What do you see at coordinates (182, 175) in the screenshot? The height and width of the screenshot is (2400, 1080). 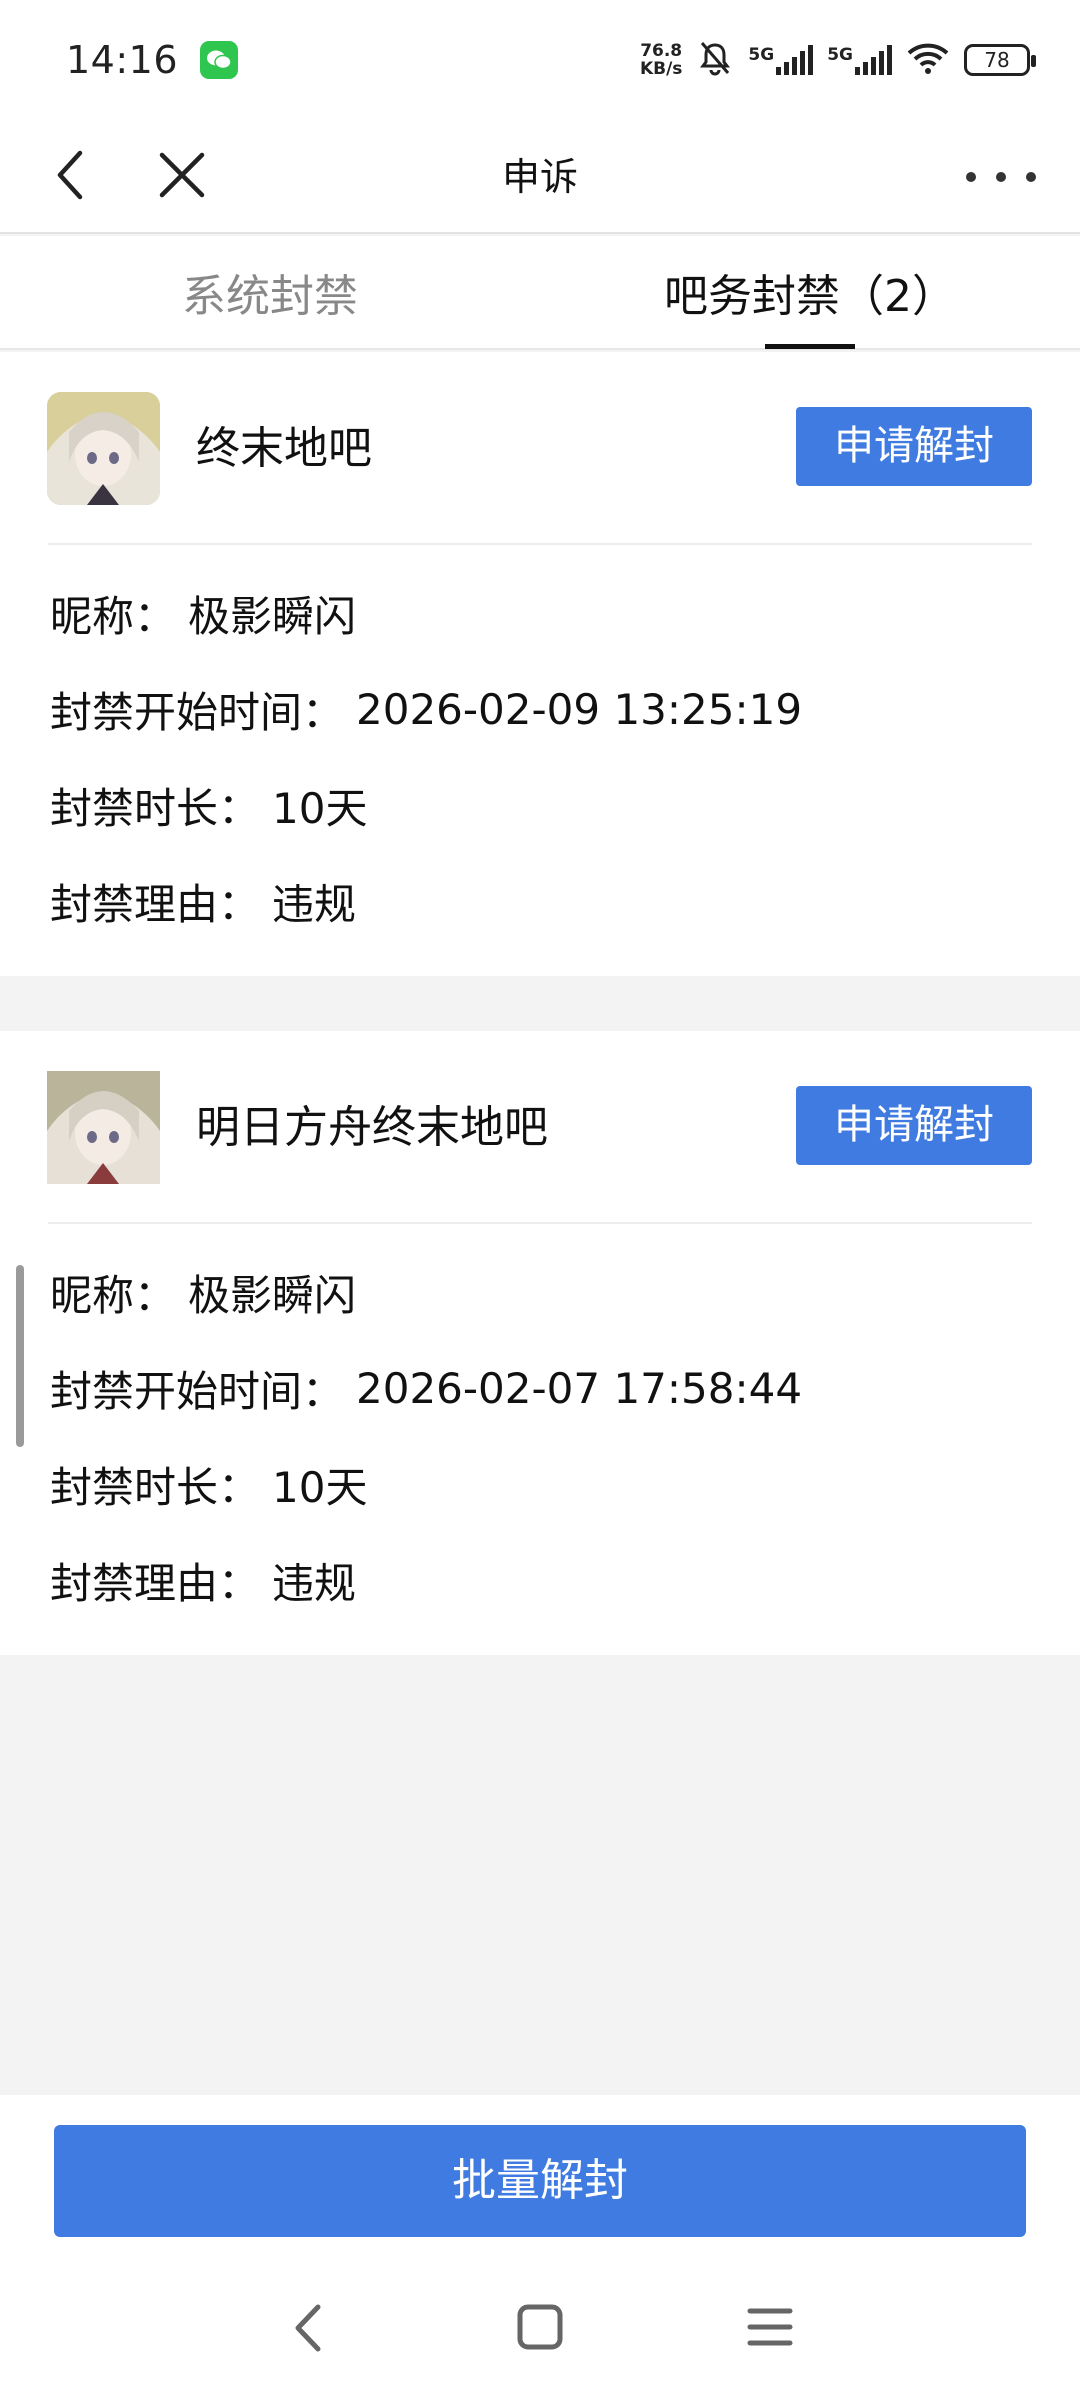 I see `close-icon` at bounding box center [182, 175].